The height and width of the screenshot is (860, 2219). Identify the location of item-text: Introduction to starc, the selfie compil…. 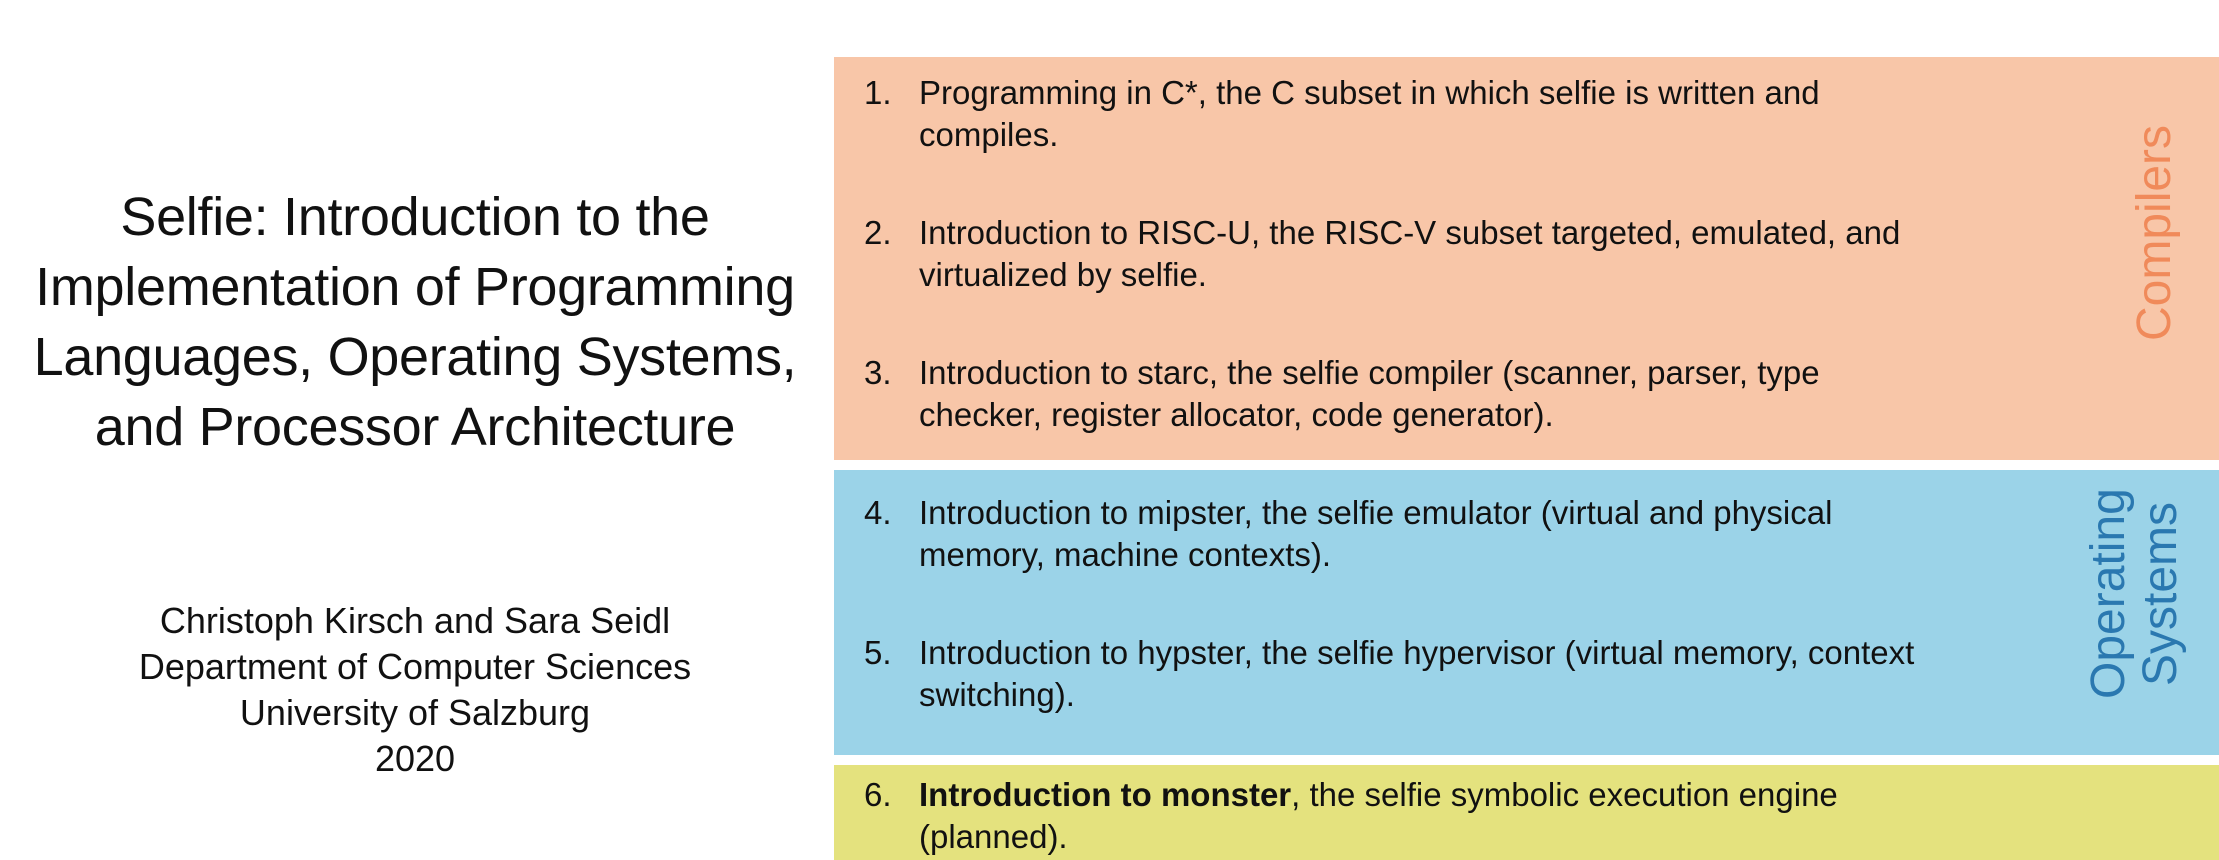
(1369, 393).